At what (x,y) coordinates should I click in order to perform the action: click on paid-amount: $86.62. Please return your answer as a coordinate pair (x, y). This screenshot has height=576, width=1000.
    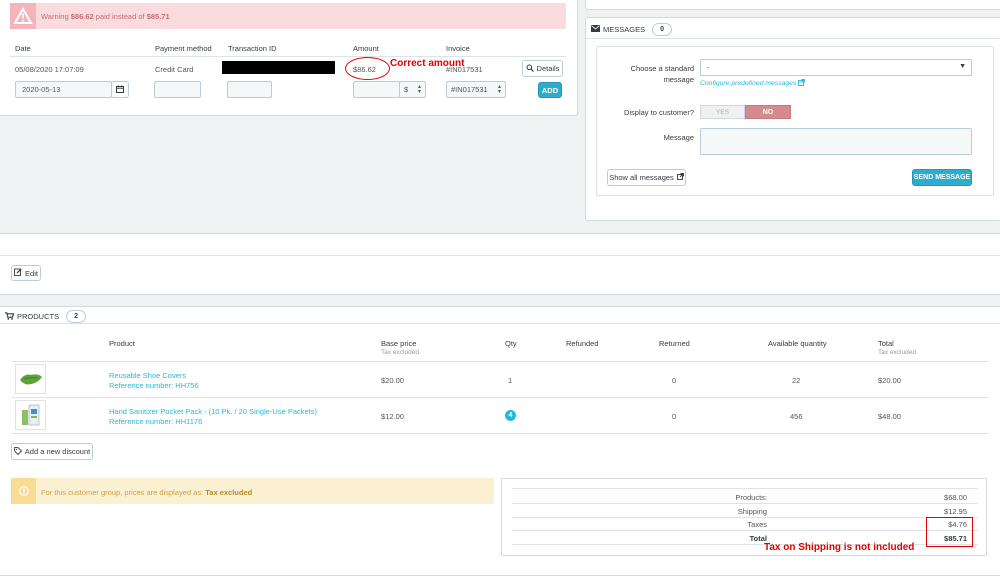
    Looking at the image, I should click on (82, 16).